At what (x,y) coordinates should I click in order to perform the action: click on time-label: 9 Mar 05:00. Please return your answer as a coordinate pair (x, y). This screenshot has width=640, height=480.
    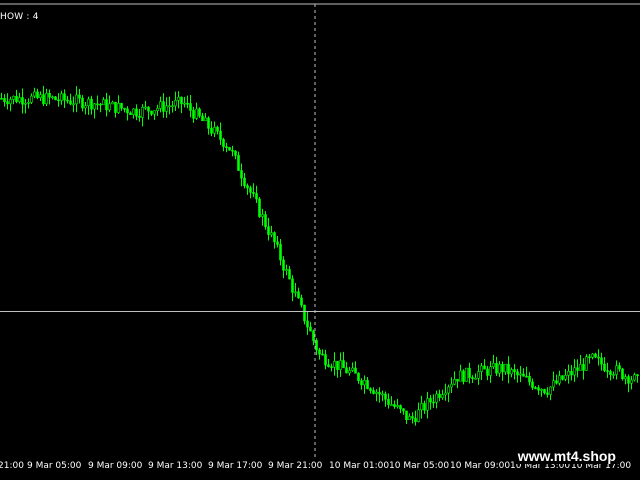
    Looking at the image, I should click on (54, 466).